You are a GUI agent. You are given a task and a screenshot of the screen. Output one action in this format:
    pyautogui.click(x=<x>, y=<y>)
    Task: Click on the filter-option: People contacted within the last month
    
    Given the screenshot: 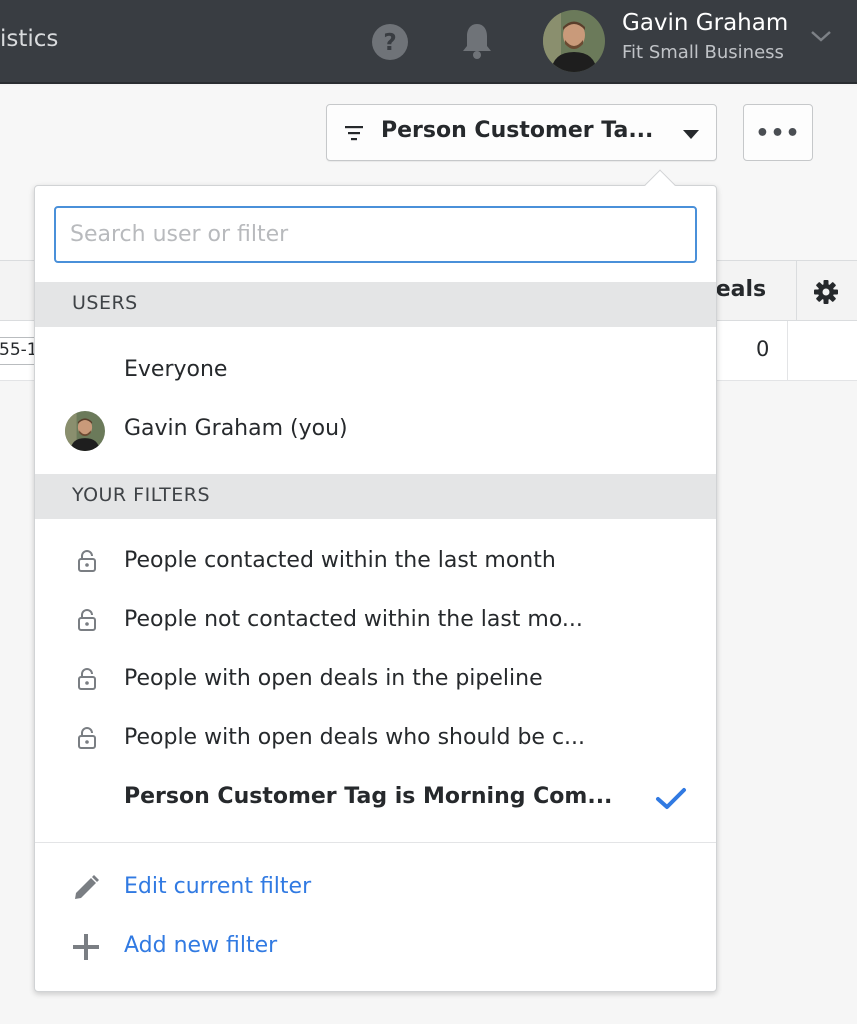 What is the action you would take?
    pyautogui.click(x=375, y=562)
    